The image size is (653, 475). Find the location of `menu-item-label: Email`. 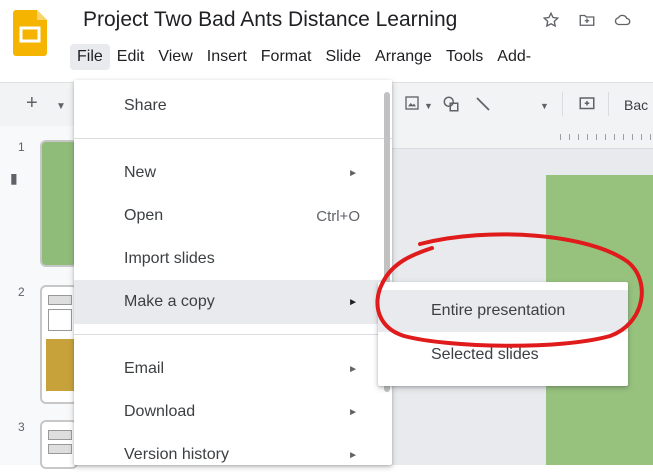

menu-item-label: Email is located at coordinates (144, 368).